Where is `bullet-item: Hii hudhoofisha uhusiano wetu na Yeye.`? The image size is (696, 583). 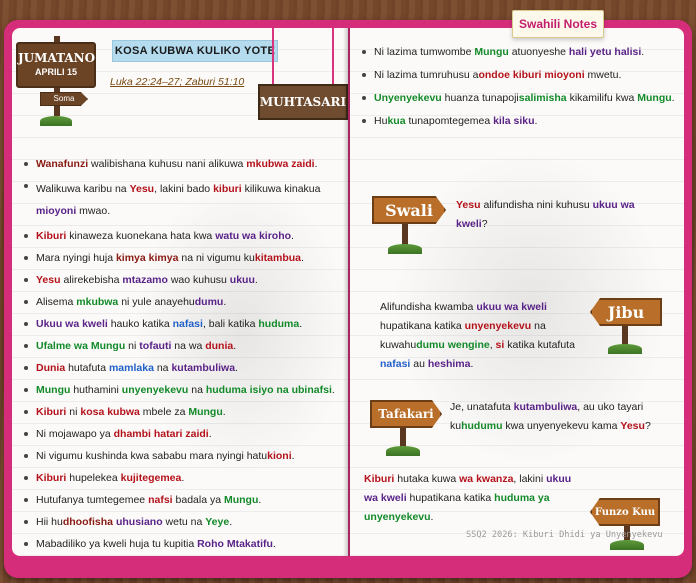
bullet-item: Hii hudhoofisha uhusiano wetu na Yeye. is located at coordinates (181, 522).